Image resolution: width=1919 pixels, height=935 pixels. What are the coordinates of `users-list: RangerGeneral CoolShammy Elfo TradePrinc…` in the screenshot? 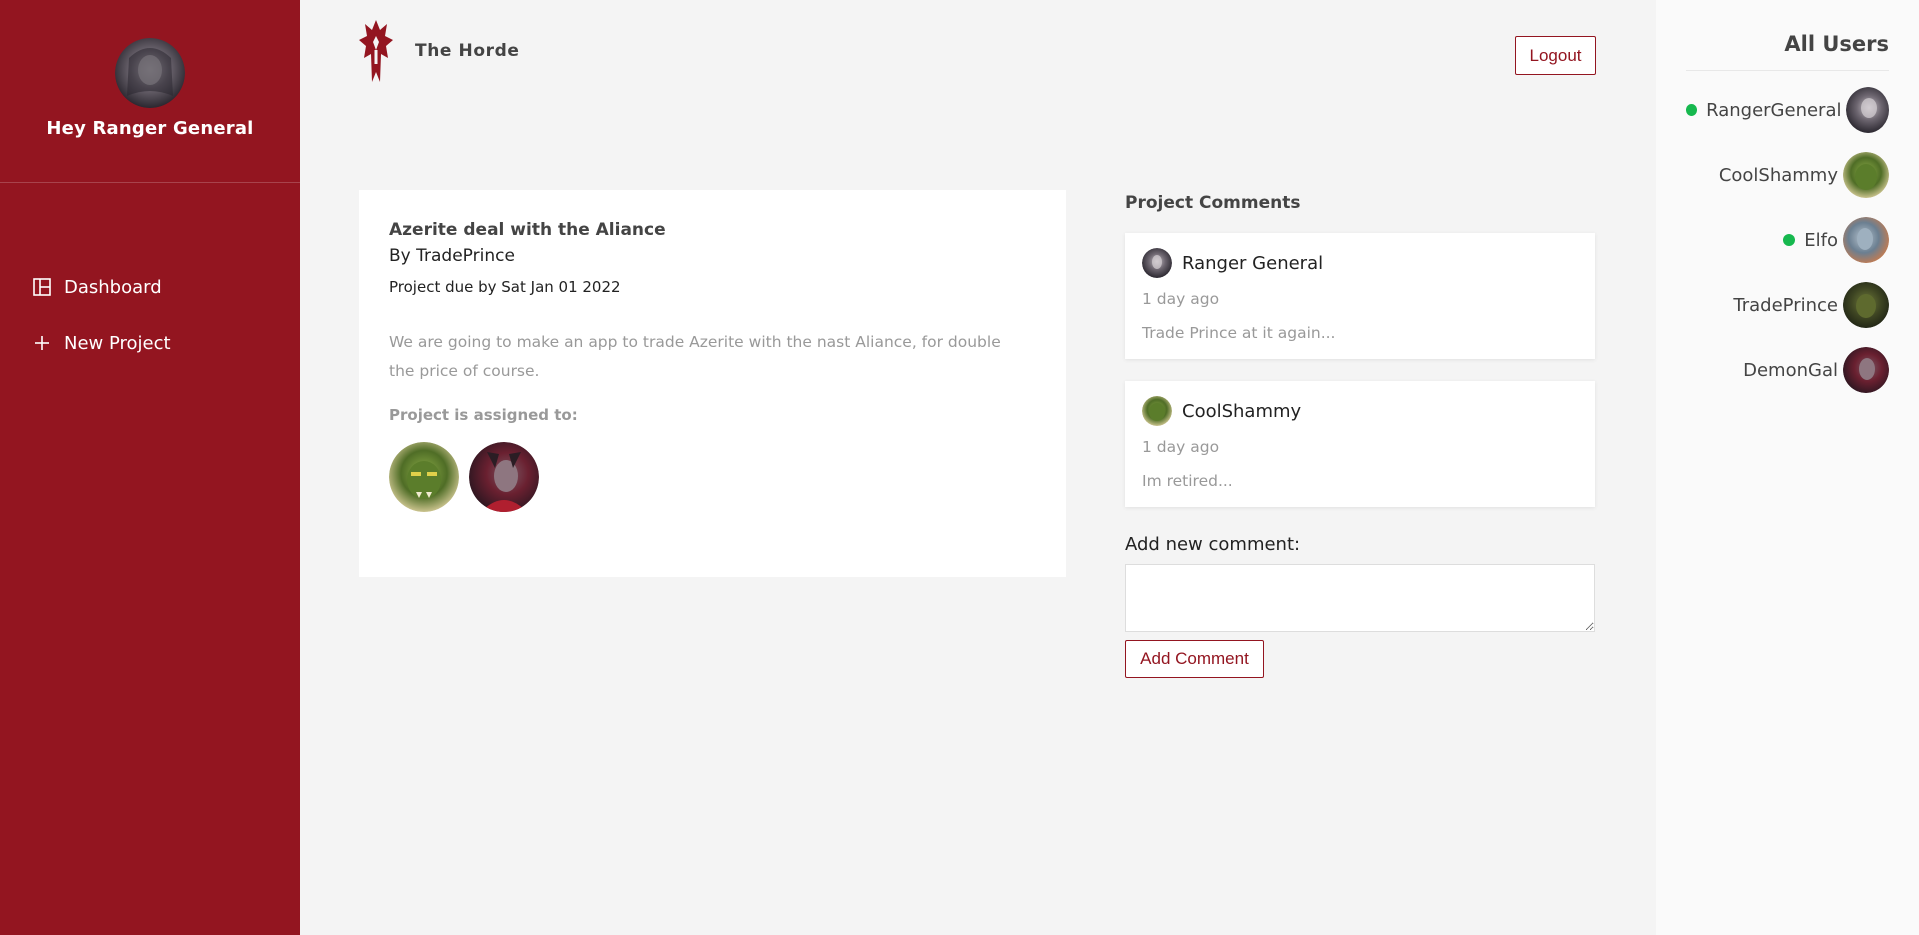 It's located at (1787, 240).